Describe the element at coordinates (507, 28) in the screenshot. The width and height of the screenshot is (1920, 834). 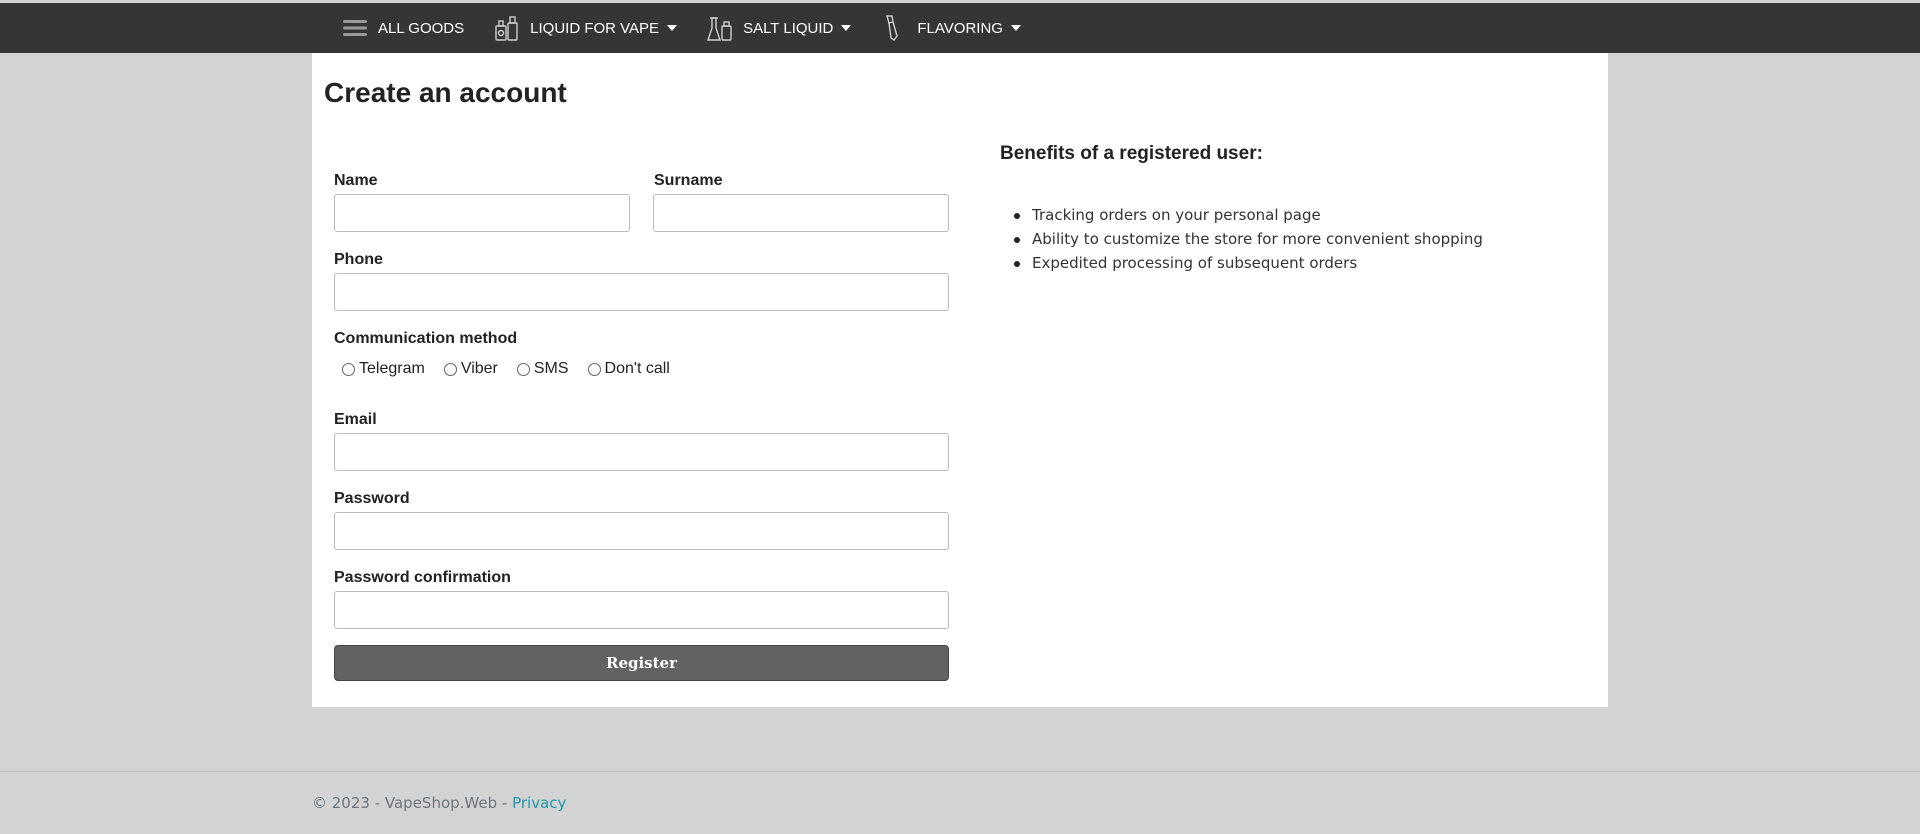
I see `bottles-icon` at that location.